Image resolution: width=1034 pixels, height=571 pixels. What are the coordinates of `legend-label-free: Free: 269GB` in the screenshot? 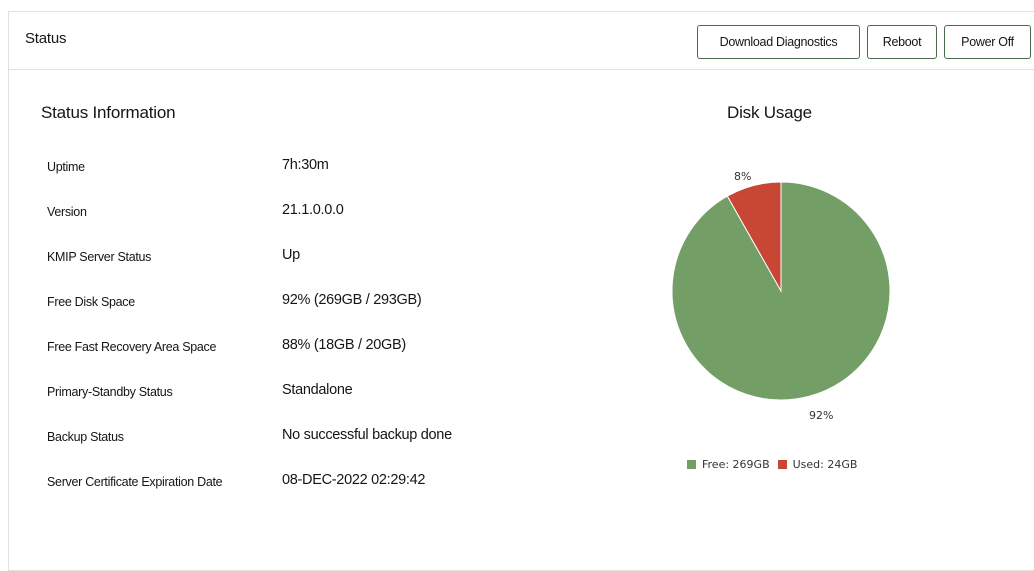 It's located at (736, 464).